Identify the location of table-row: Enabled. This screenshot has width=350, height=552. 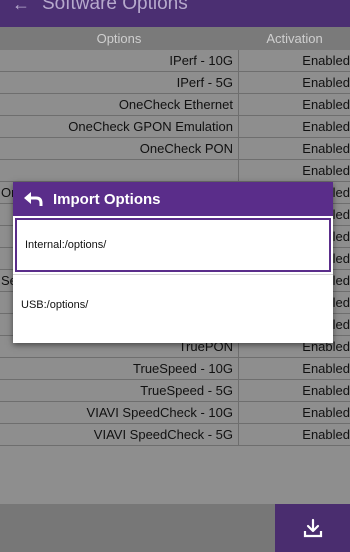
(175, 171).